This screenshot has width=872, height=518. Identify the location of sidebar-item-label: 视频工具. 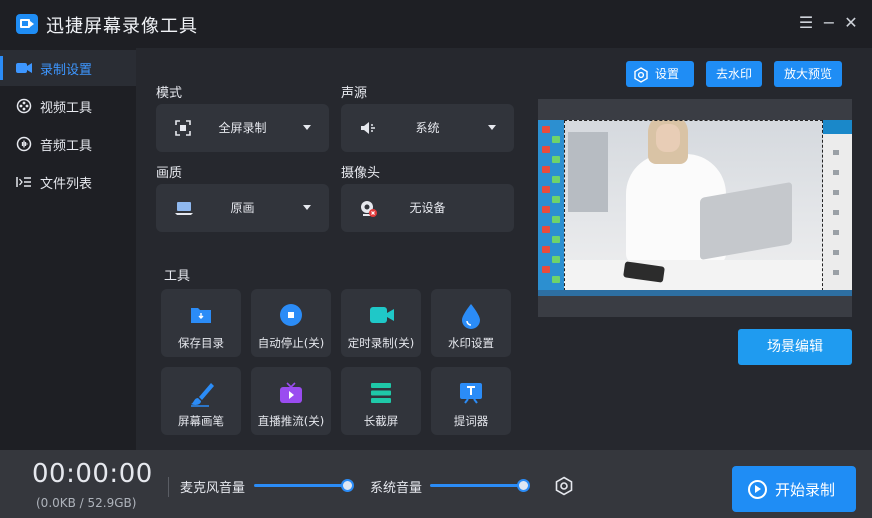
(66, 108).